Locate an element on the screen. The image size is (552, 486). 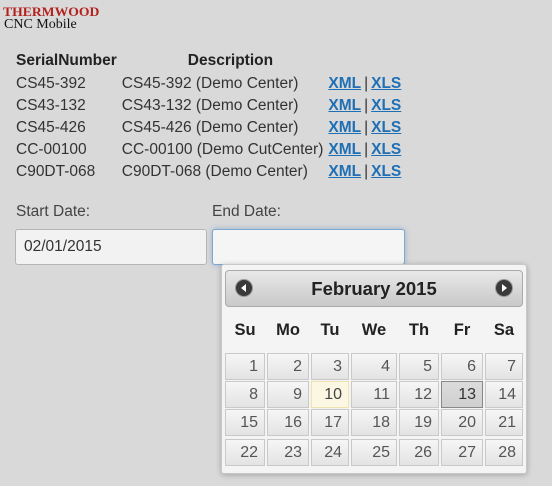
calendar-day: 7 is located at coordinates (504, 366).